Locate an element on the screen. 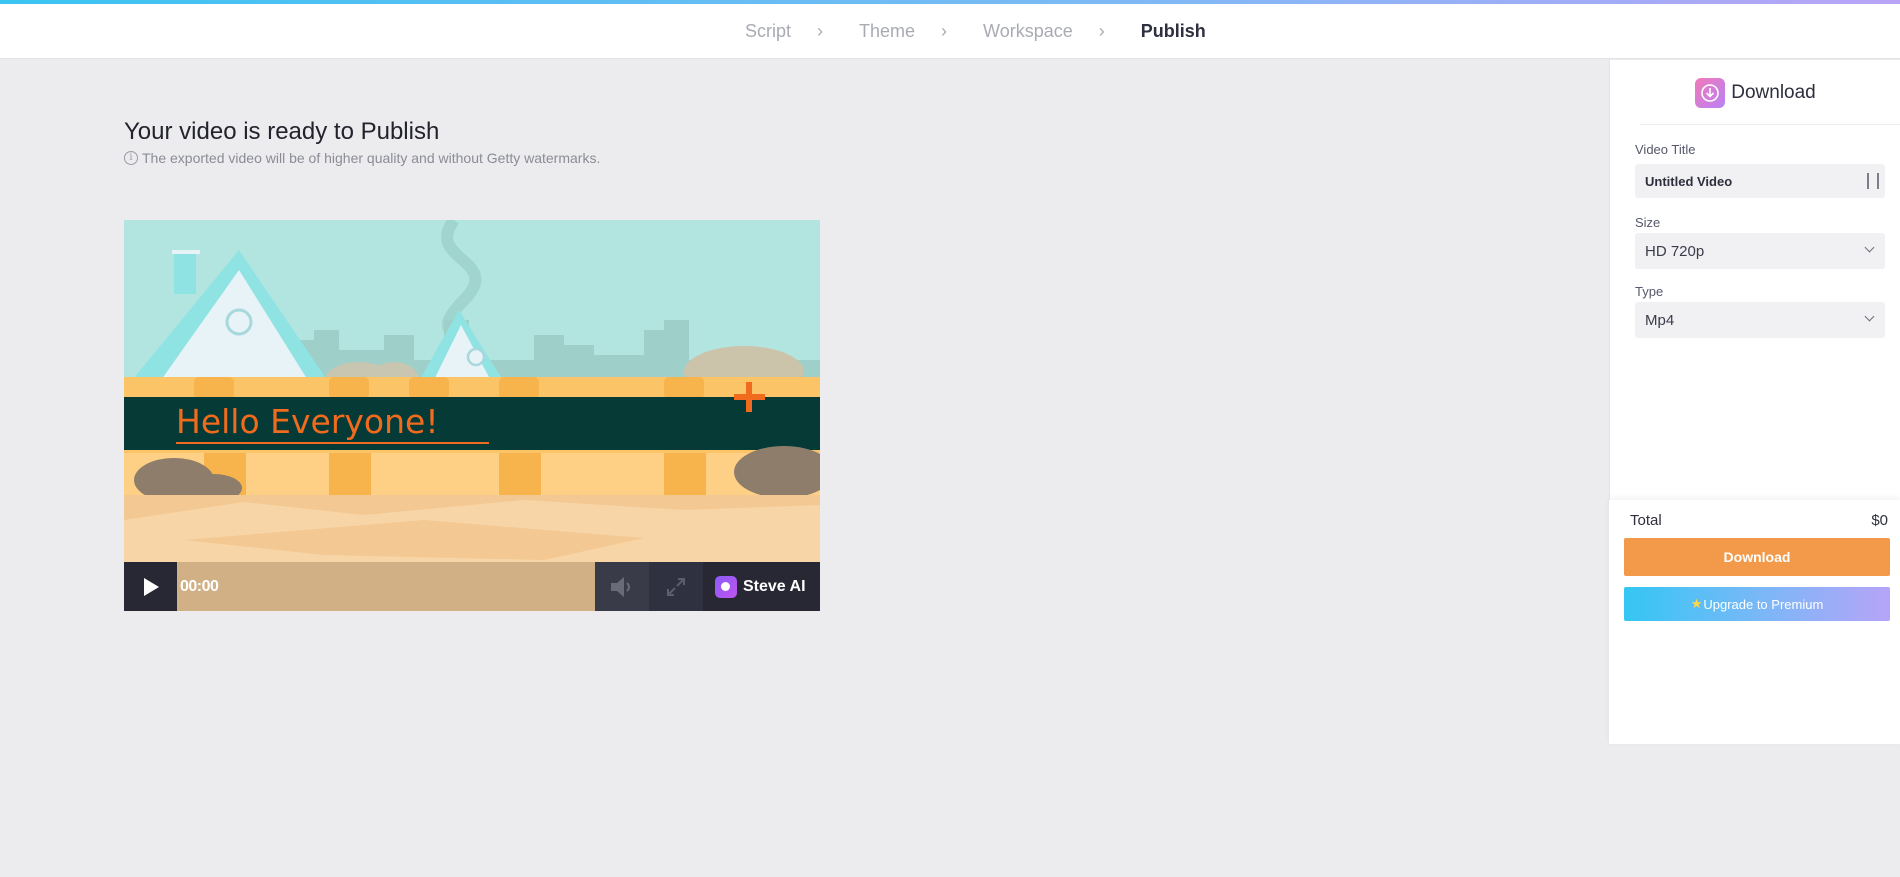  steve-ai-brand: Steve AI is located at coordinates (761, 586).